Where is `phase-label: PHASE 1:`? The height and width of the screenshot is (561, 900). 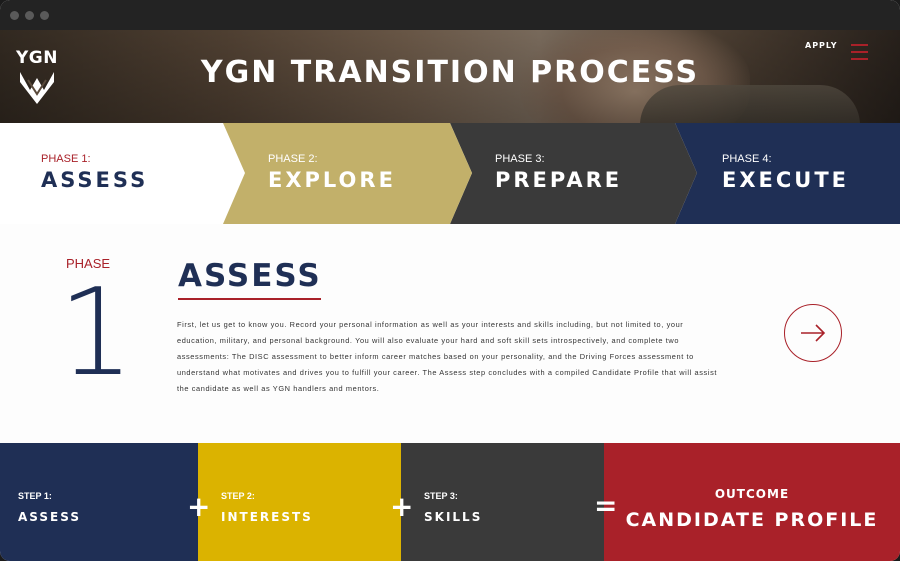
phase-label: PHASE 1: is located at coordinates (66, 159).